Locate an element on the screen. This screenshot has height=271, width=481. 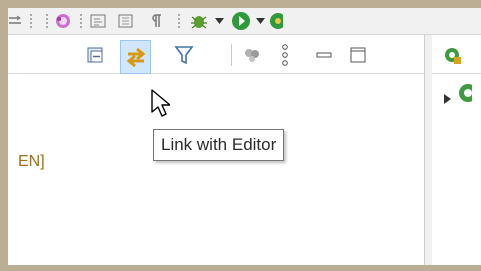
link-with-editor-button is located at coordinates (135, 57).